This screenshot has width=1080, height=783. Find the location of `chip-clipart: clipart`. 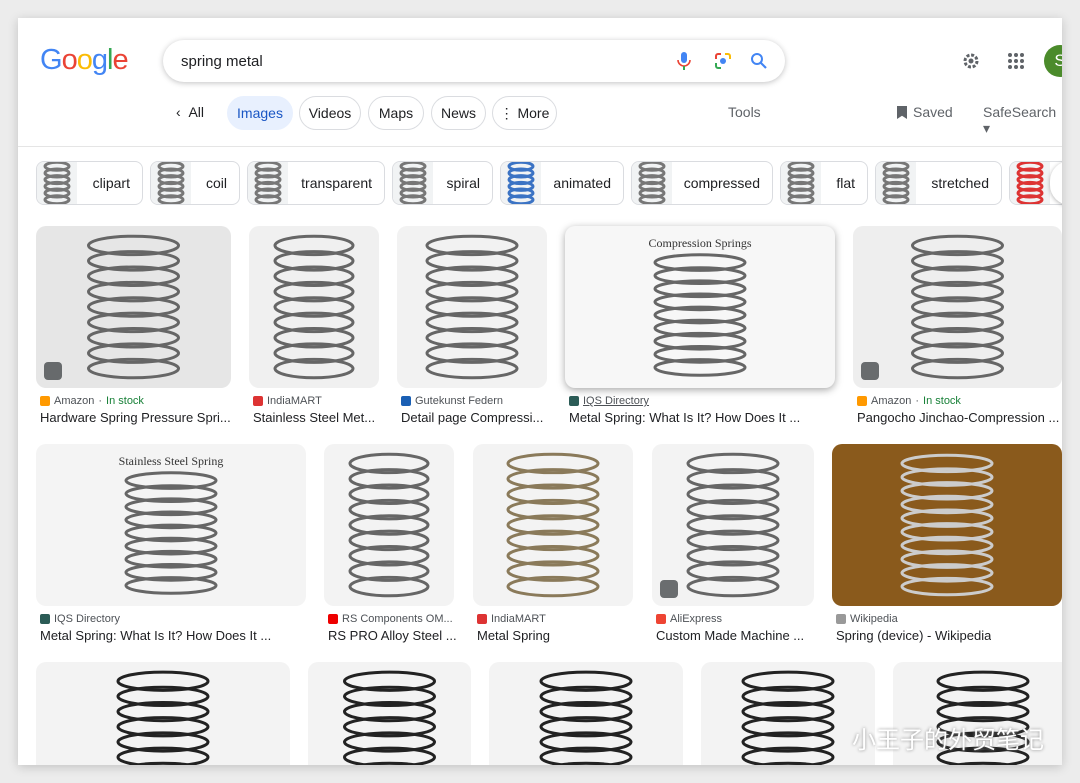

chip-clipart: clipart is located at coordinates (89, 183).